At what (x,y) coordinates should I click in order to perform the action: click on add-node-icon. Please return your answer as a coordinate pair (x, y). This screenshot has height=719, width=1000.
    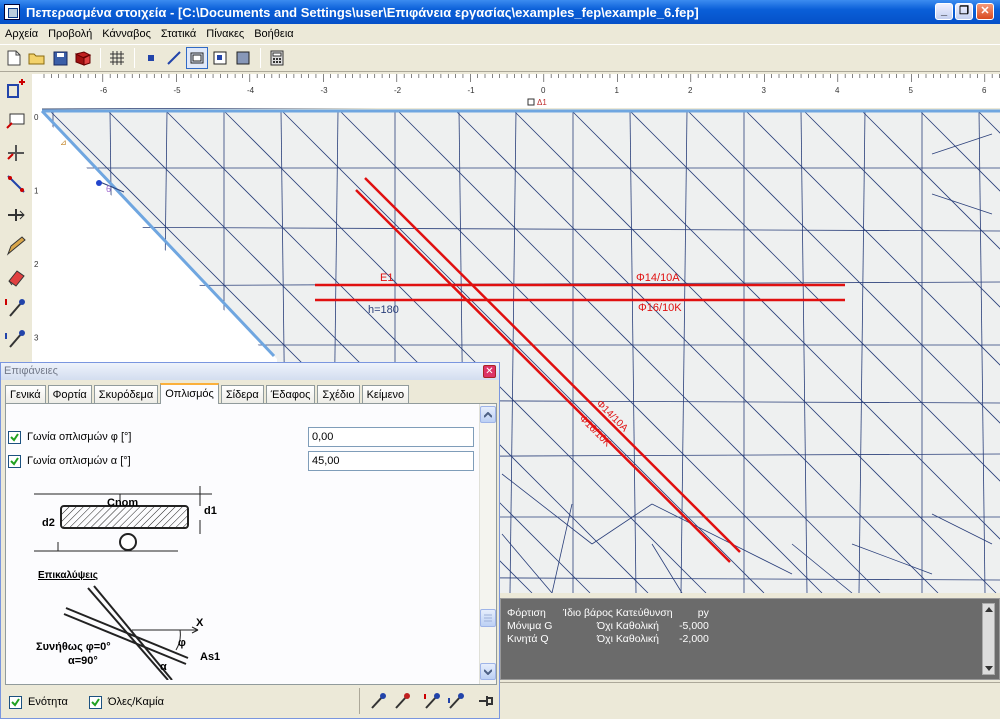
    Looking at the image, I should click on (16, 91).